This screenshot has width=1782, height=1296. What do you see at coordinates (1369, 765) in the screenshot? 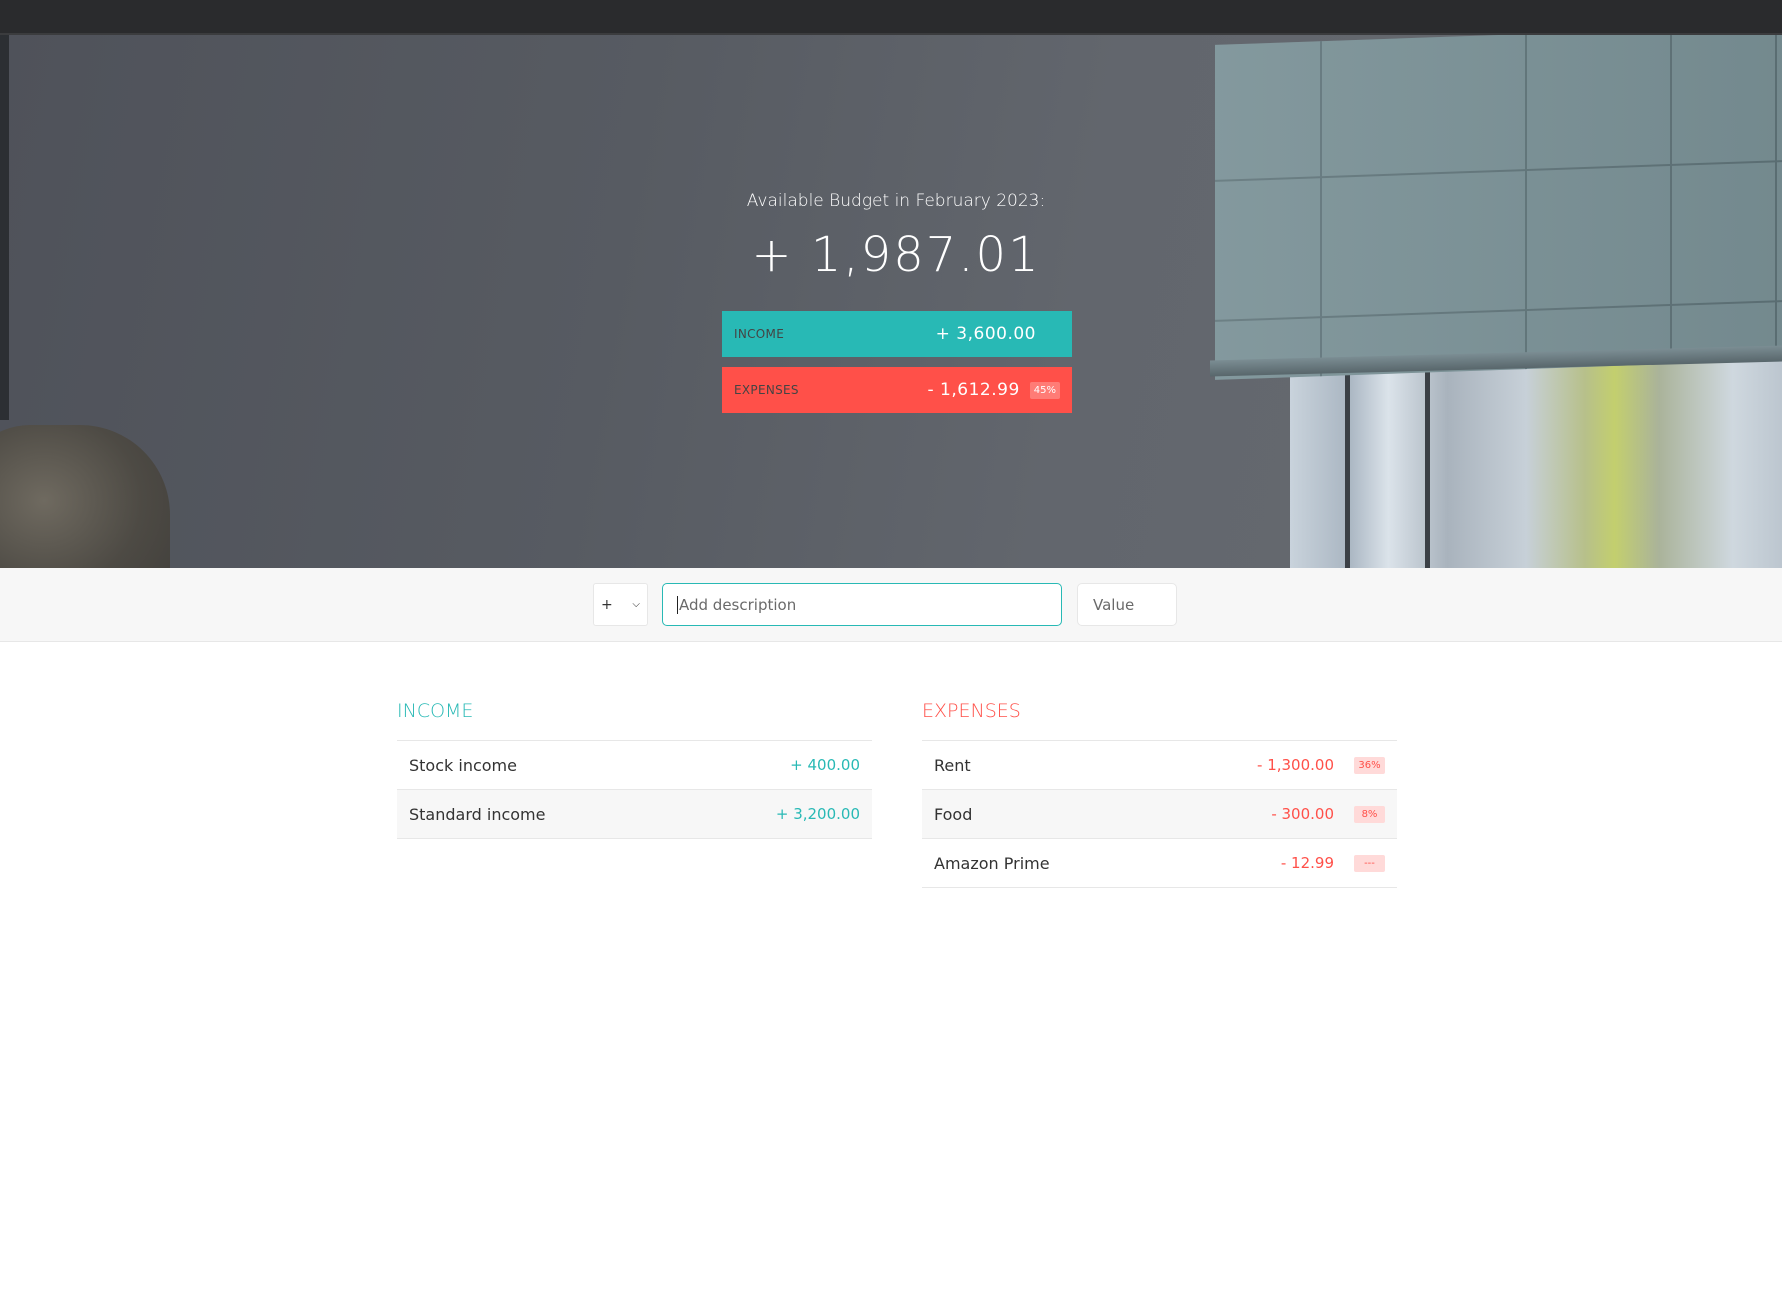
I see `expense-item-percentage: 36%` at bounding box center [1369, 765].